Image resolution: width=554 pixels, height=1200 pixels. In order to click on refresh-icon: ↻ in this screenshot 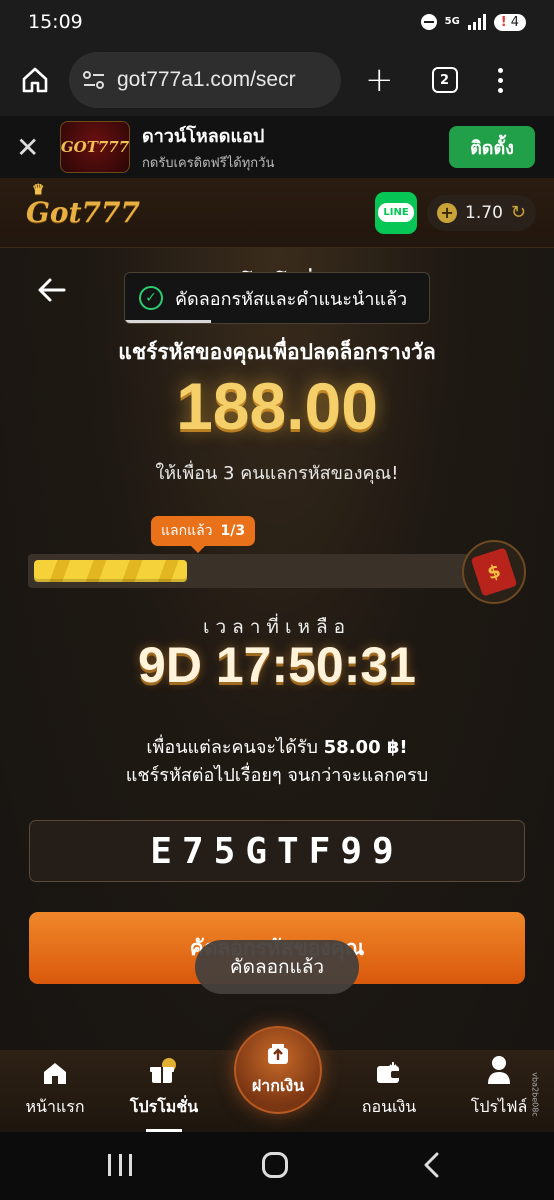, I will do `click(518, 212)`.